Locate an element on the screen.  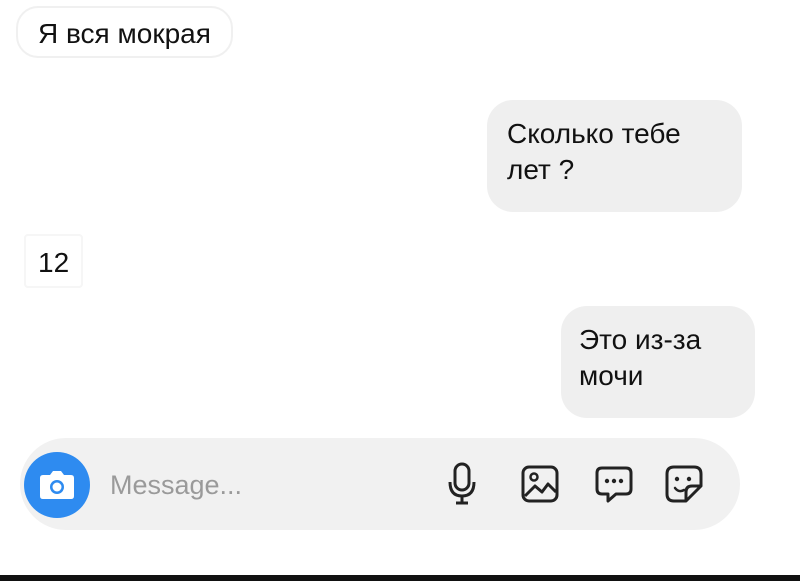
message-text: Я вся мокрая is located at coordinates (124, 33).